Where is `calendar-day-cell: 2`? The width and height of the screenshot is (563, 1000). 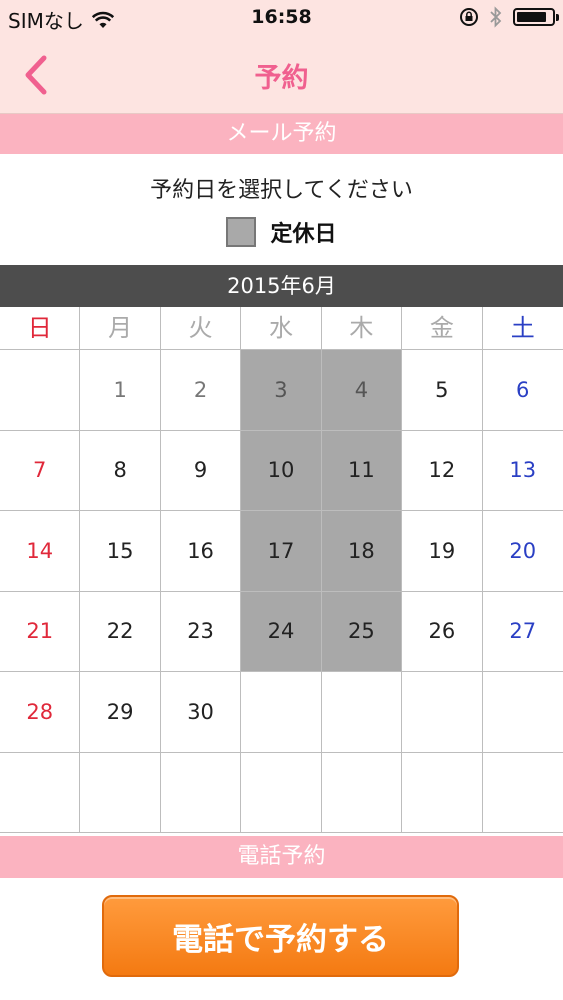
calendar-day-cell: 2 is located at coordinates (201, 390).